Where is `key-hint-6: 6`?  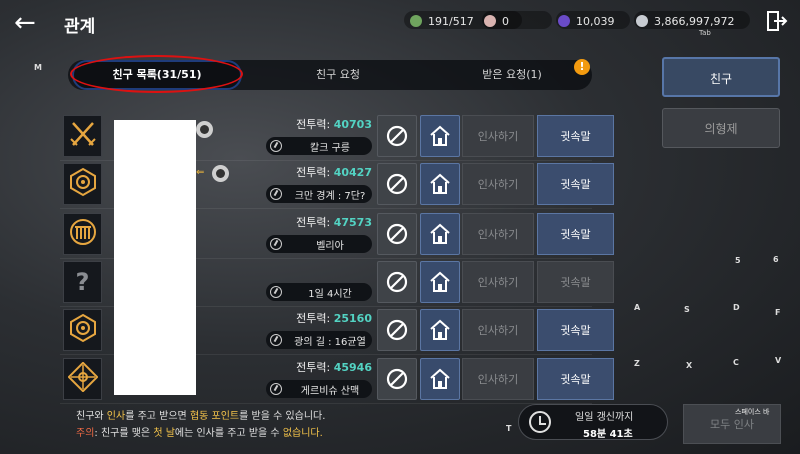
key-hint-6: 6 is located at coordinates (776, 259).